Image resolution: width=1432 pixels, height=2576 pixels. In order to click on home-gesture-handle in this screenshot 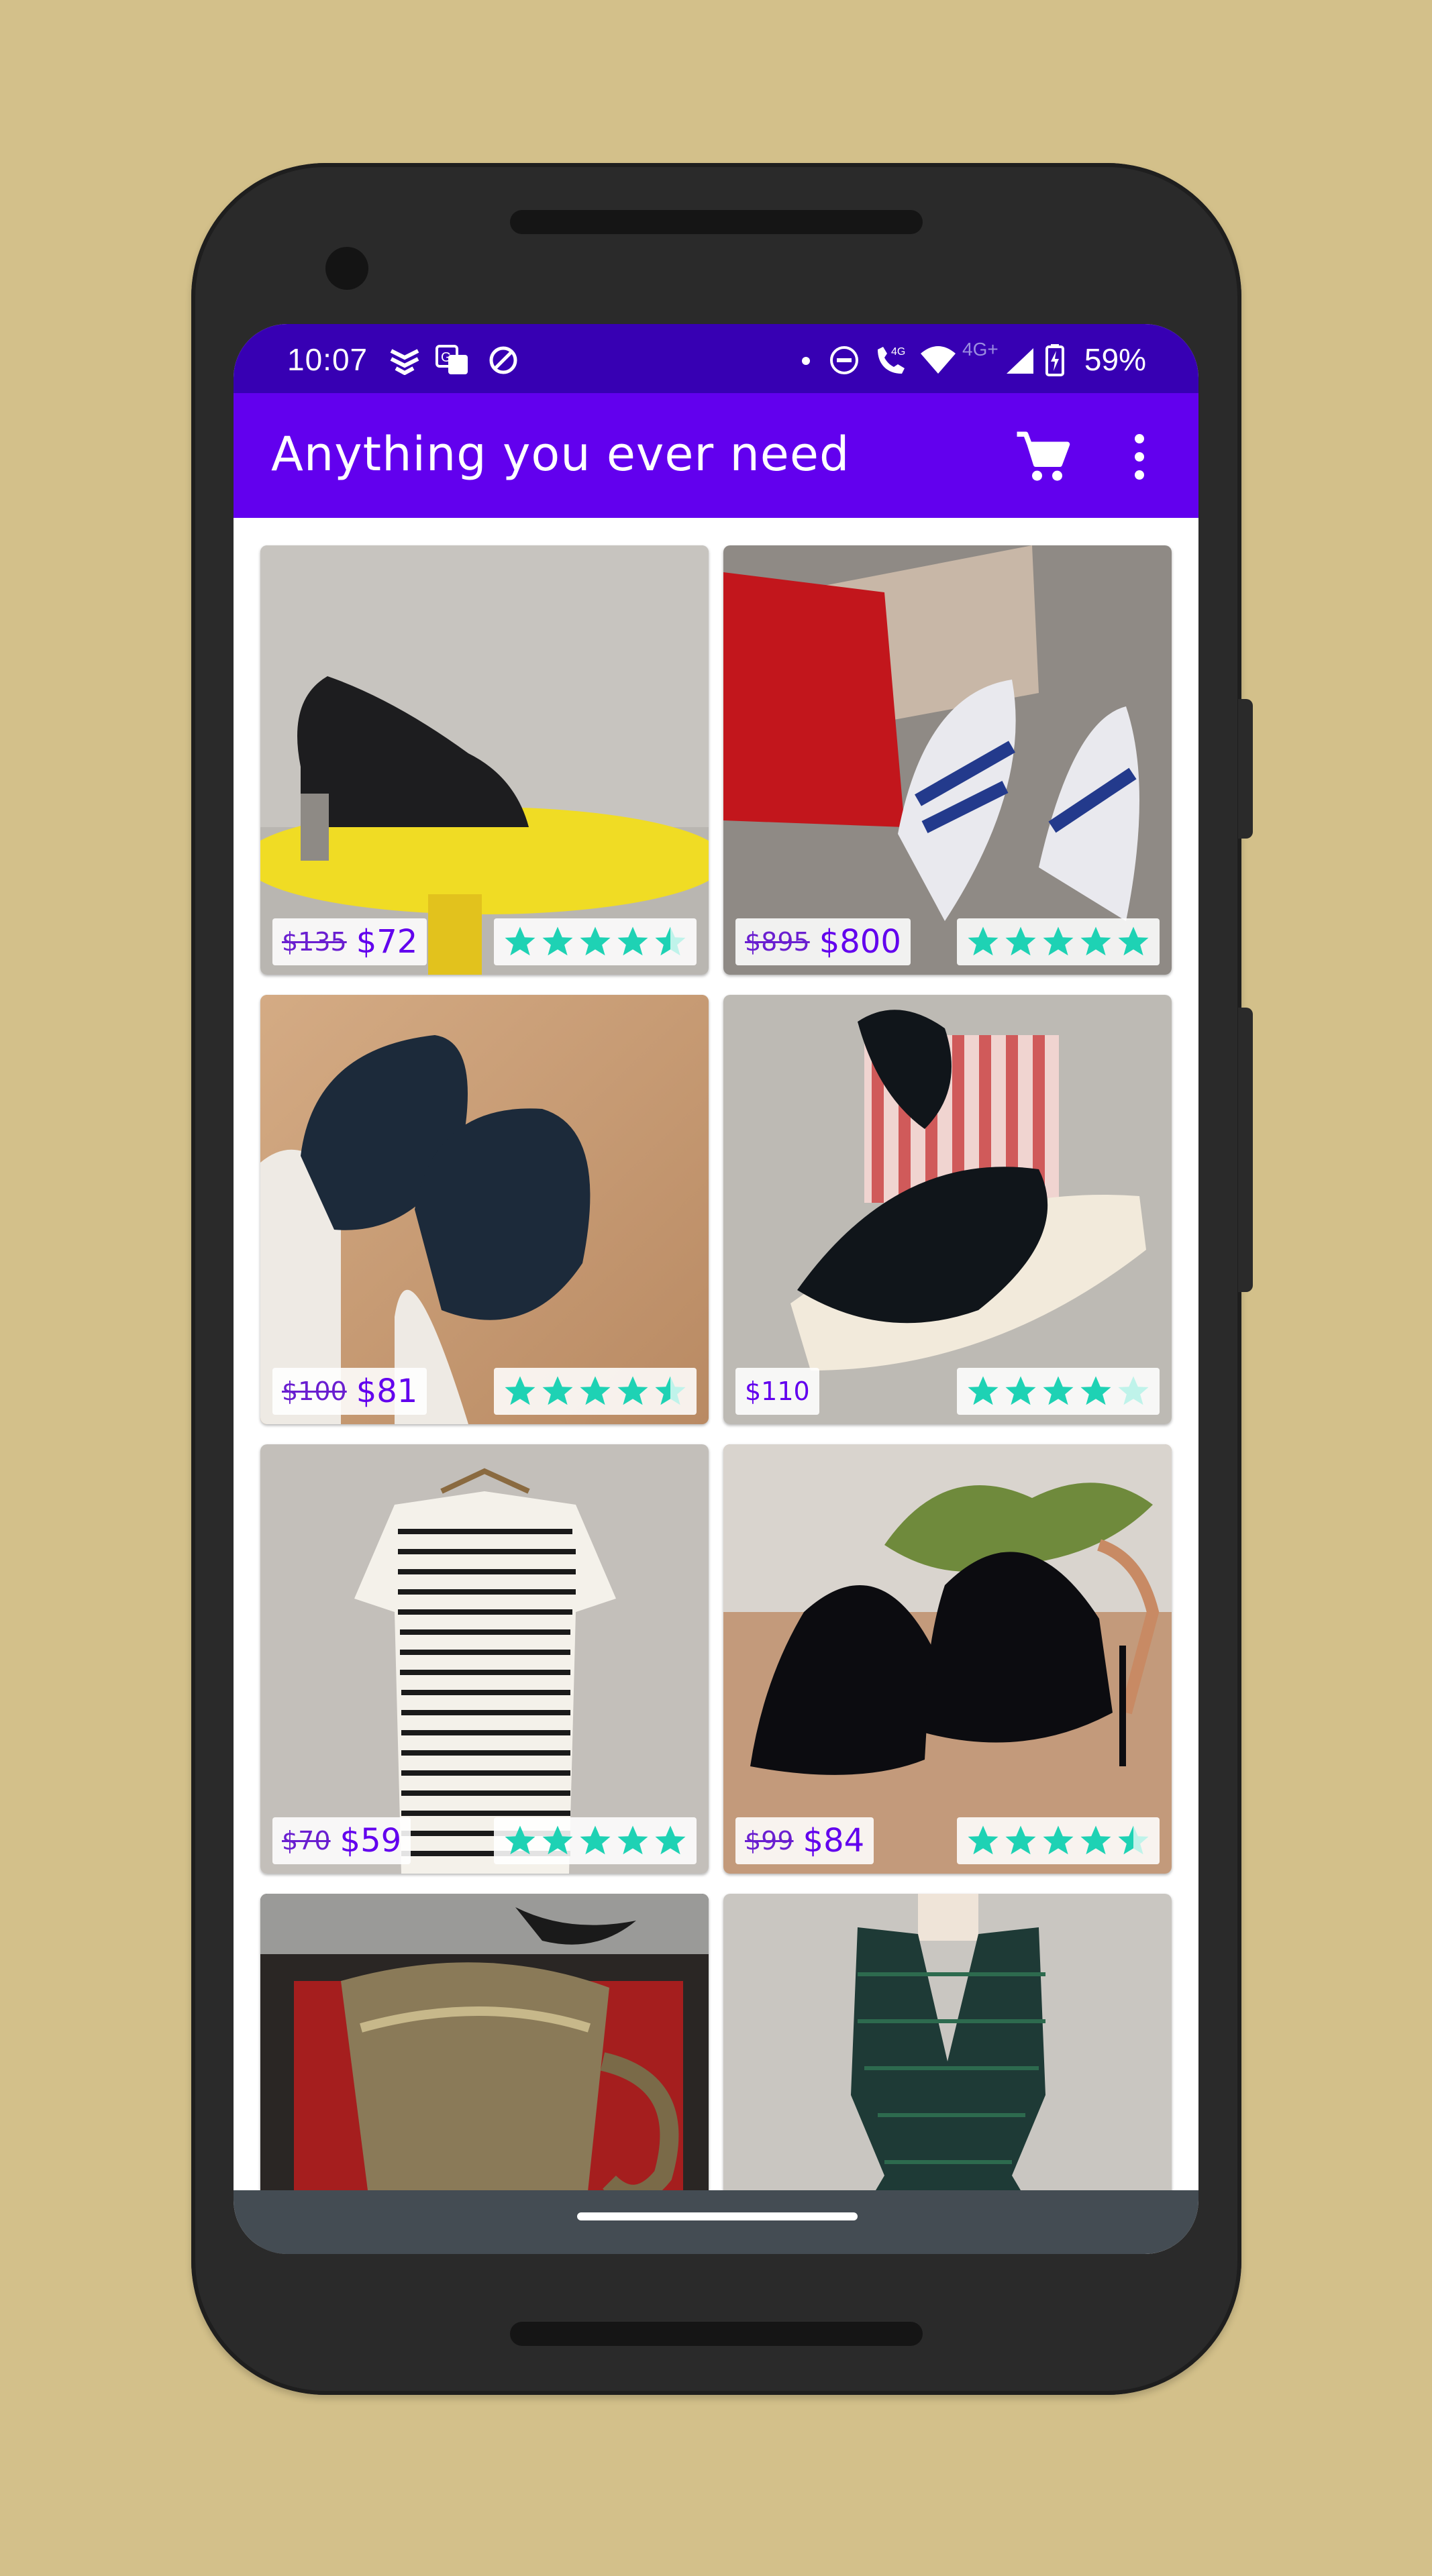, I will do `click(718, 2216)`.